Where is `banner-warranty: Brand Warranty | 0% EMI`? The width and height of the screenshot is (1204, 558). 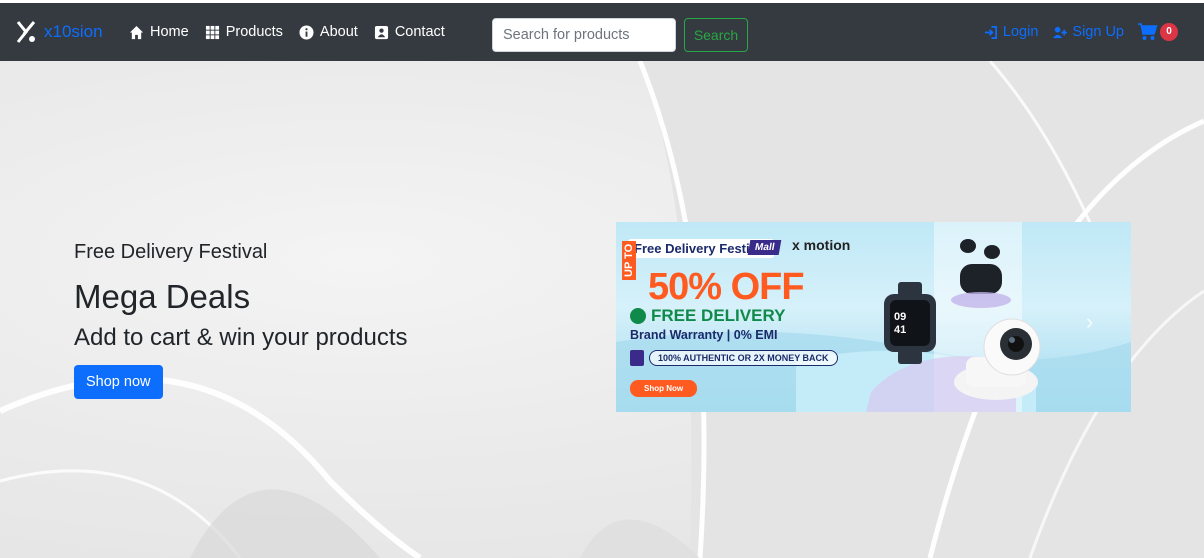
banner-warranty: Brand Warranty | 0% EMI is located at coordinates (704, 335).